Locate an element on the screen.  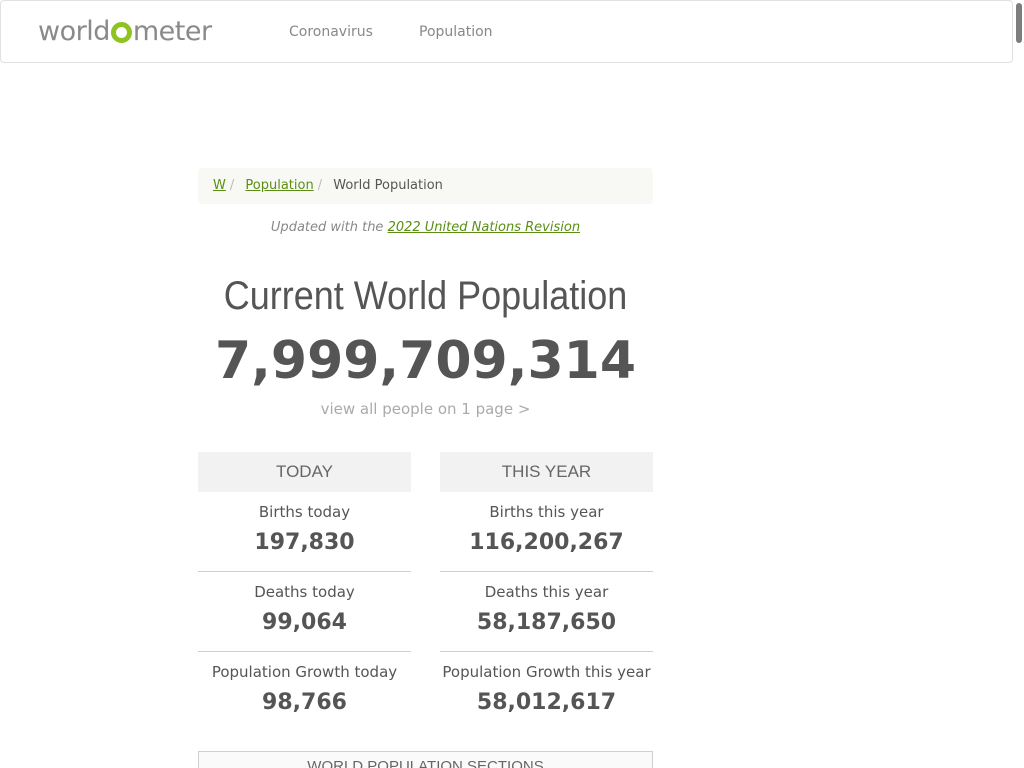
stat-value: 58,187,650 is located at coordinates (546, 622).